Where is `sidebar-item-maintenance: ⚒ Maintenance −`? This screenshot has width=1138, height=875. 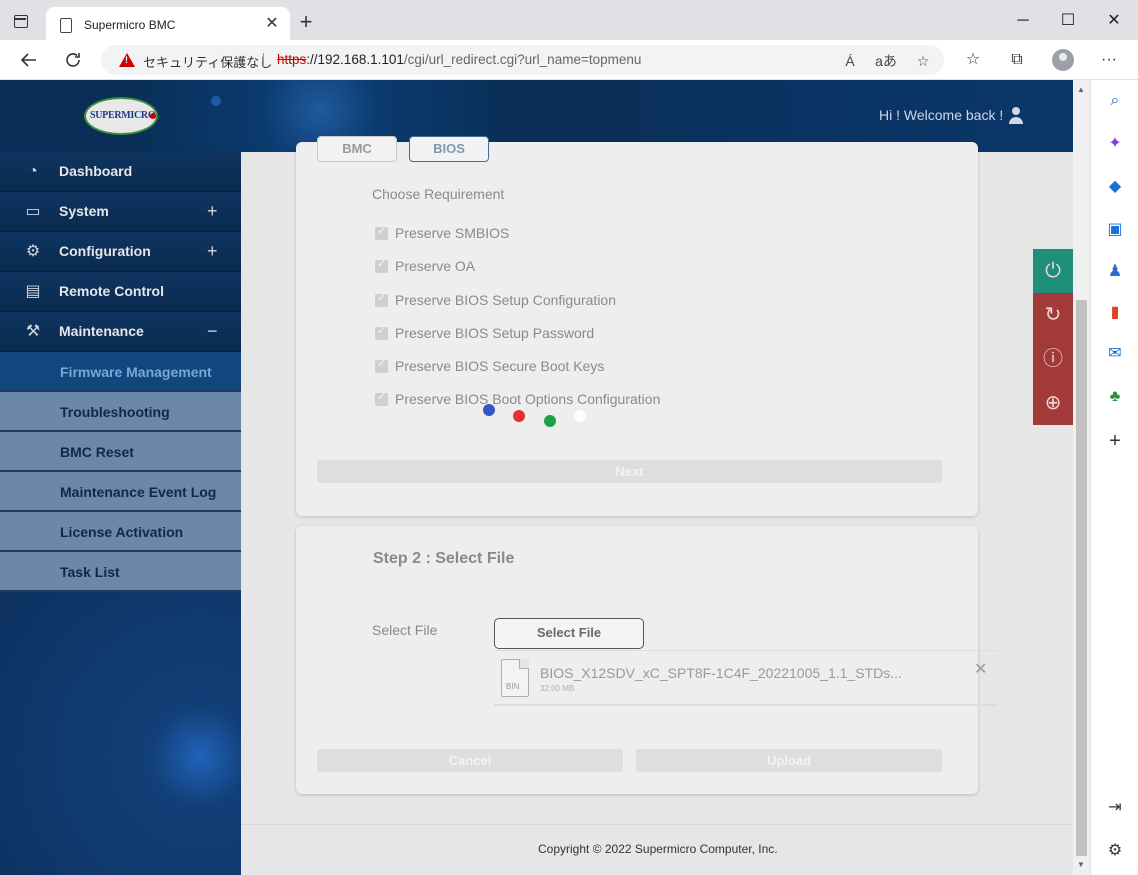 sidebar-item-maintenance: ⚒ Maintenance − is located at coordinates (120, 332).